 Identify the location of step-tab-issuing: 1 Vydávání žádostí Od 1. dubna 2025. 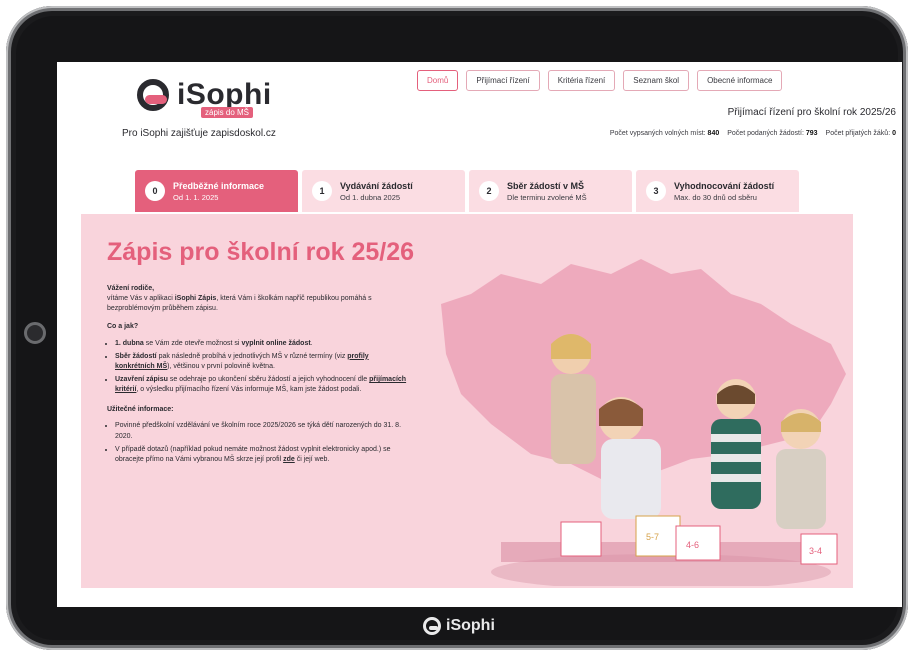
(383, 191).